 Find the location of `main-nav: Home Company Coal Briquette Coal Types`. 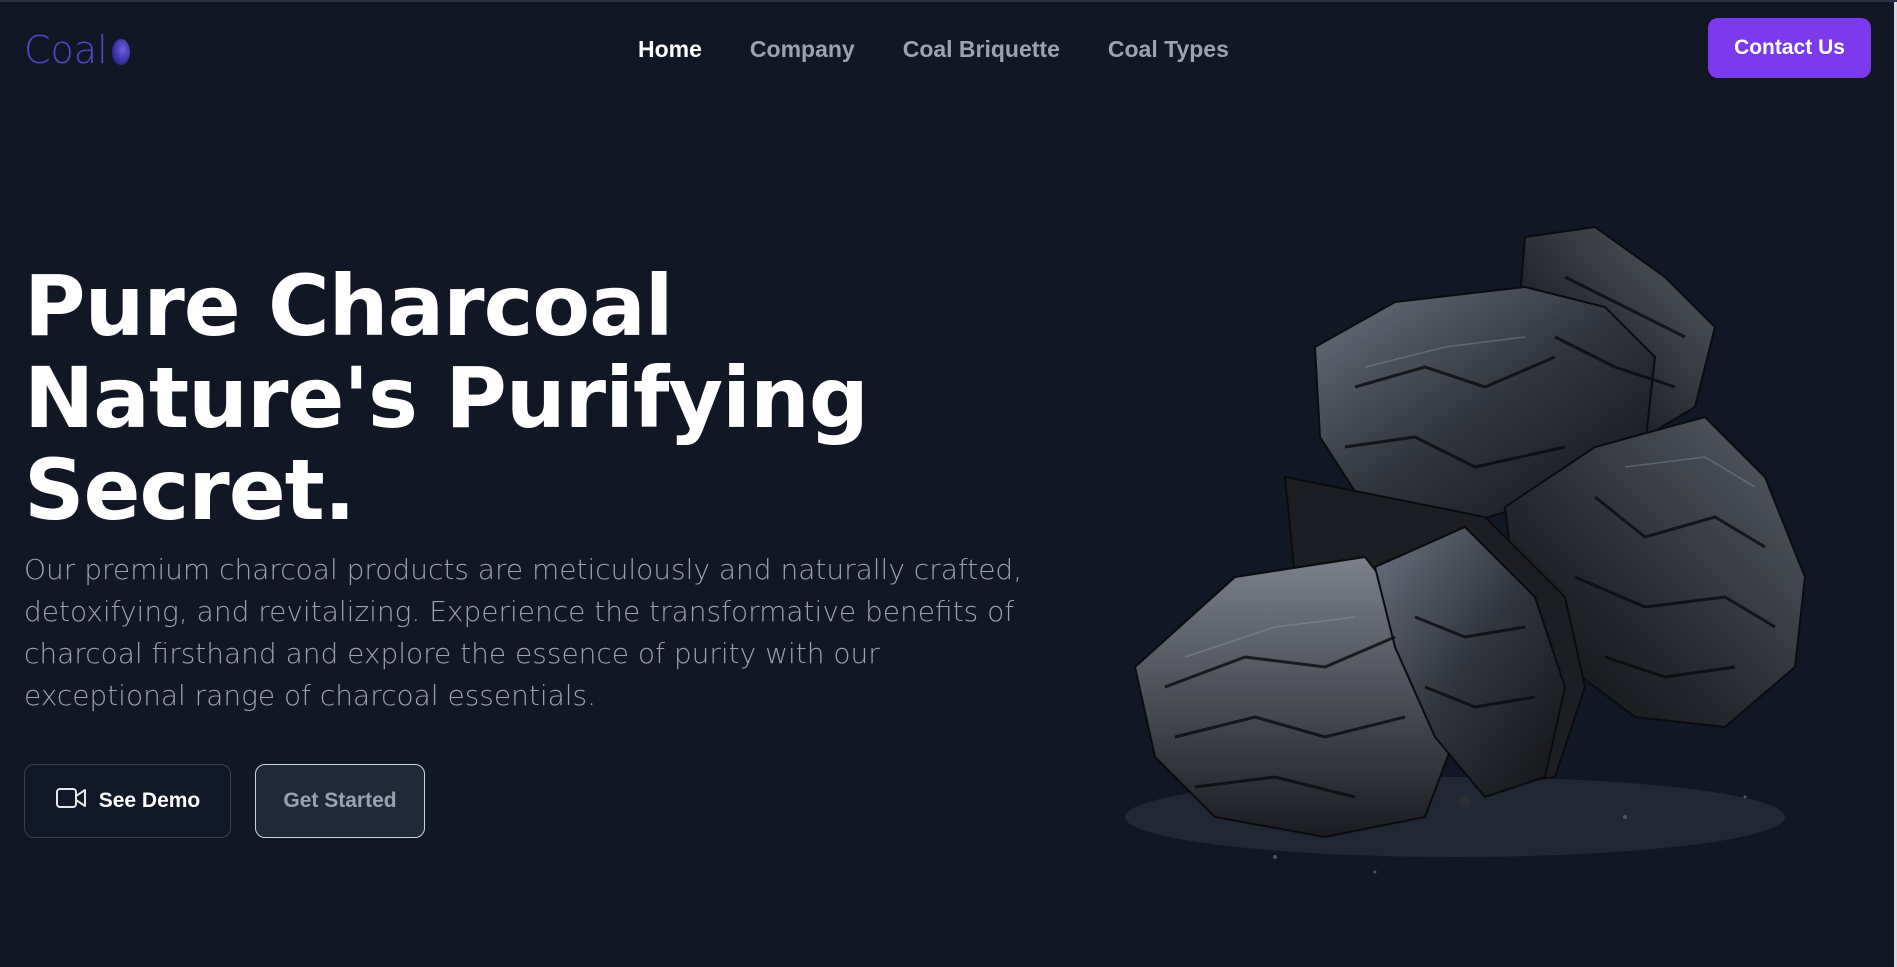

main-nav: Home Company Coal Briquette Coal Types is located at coordinates (933, 49).